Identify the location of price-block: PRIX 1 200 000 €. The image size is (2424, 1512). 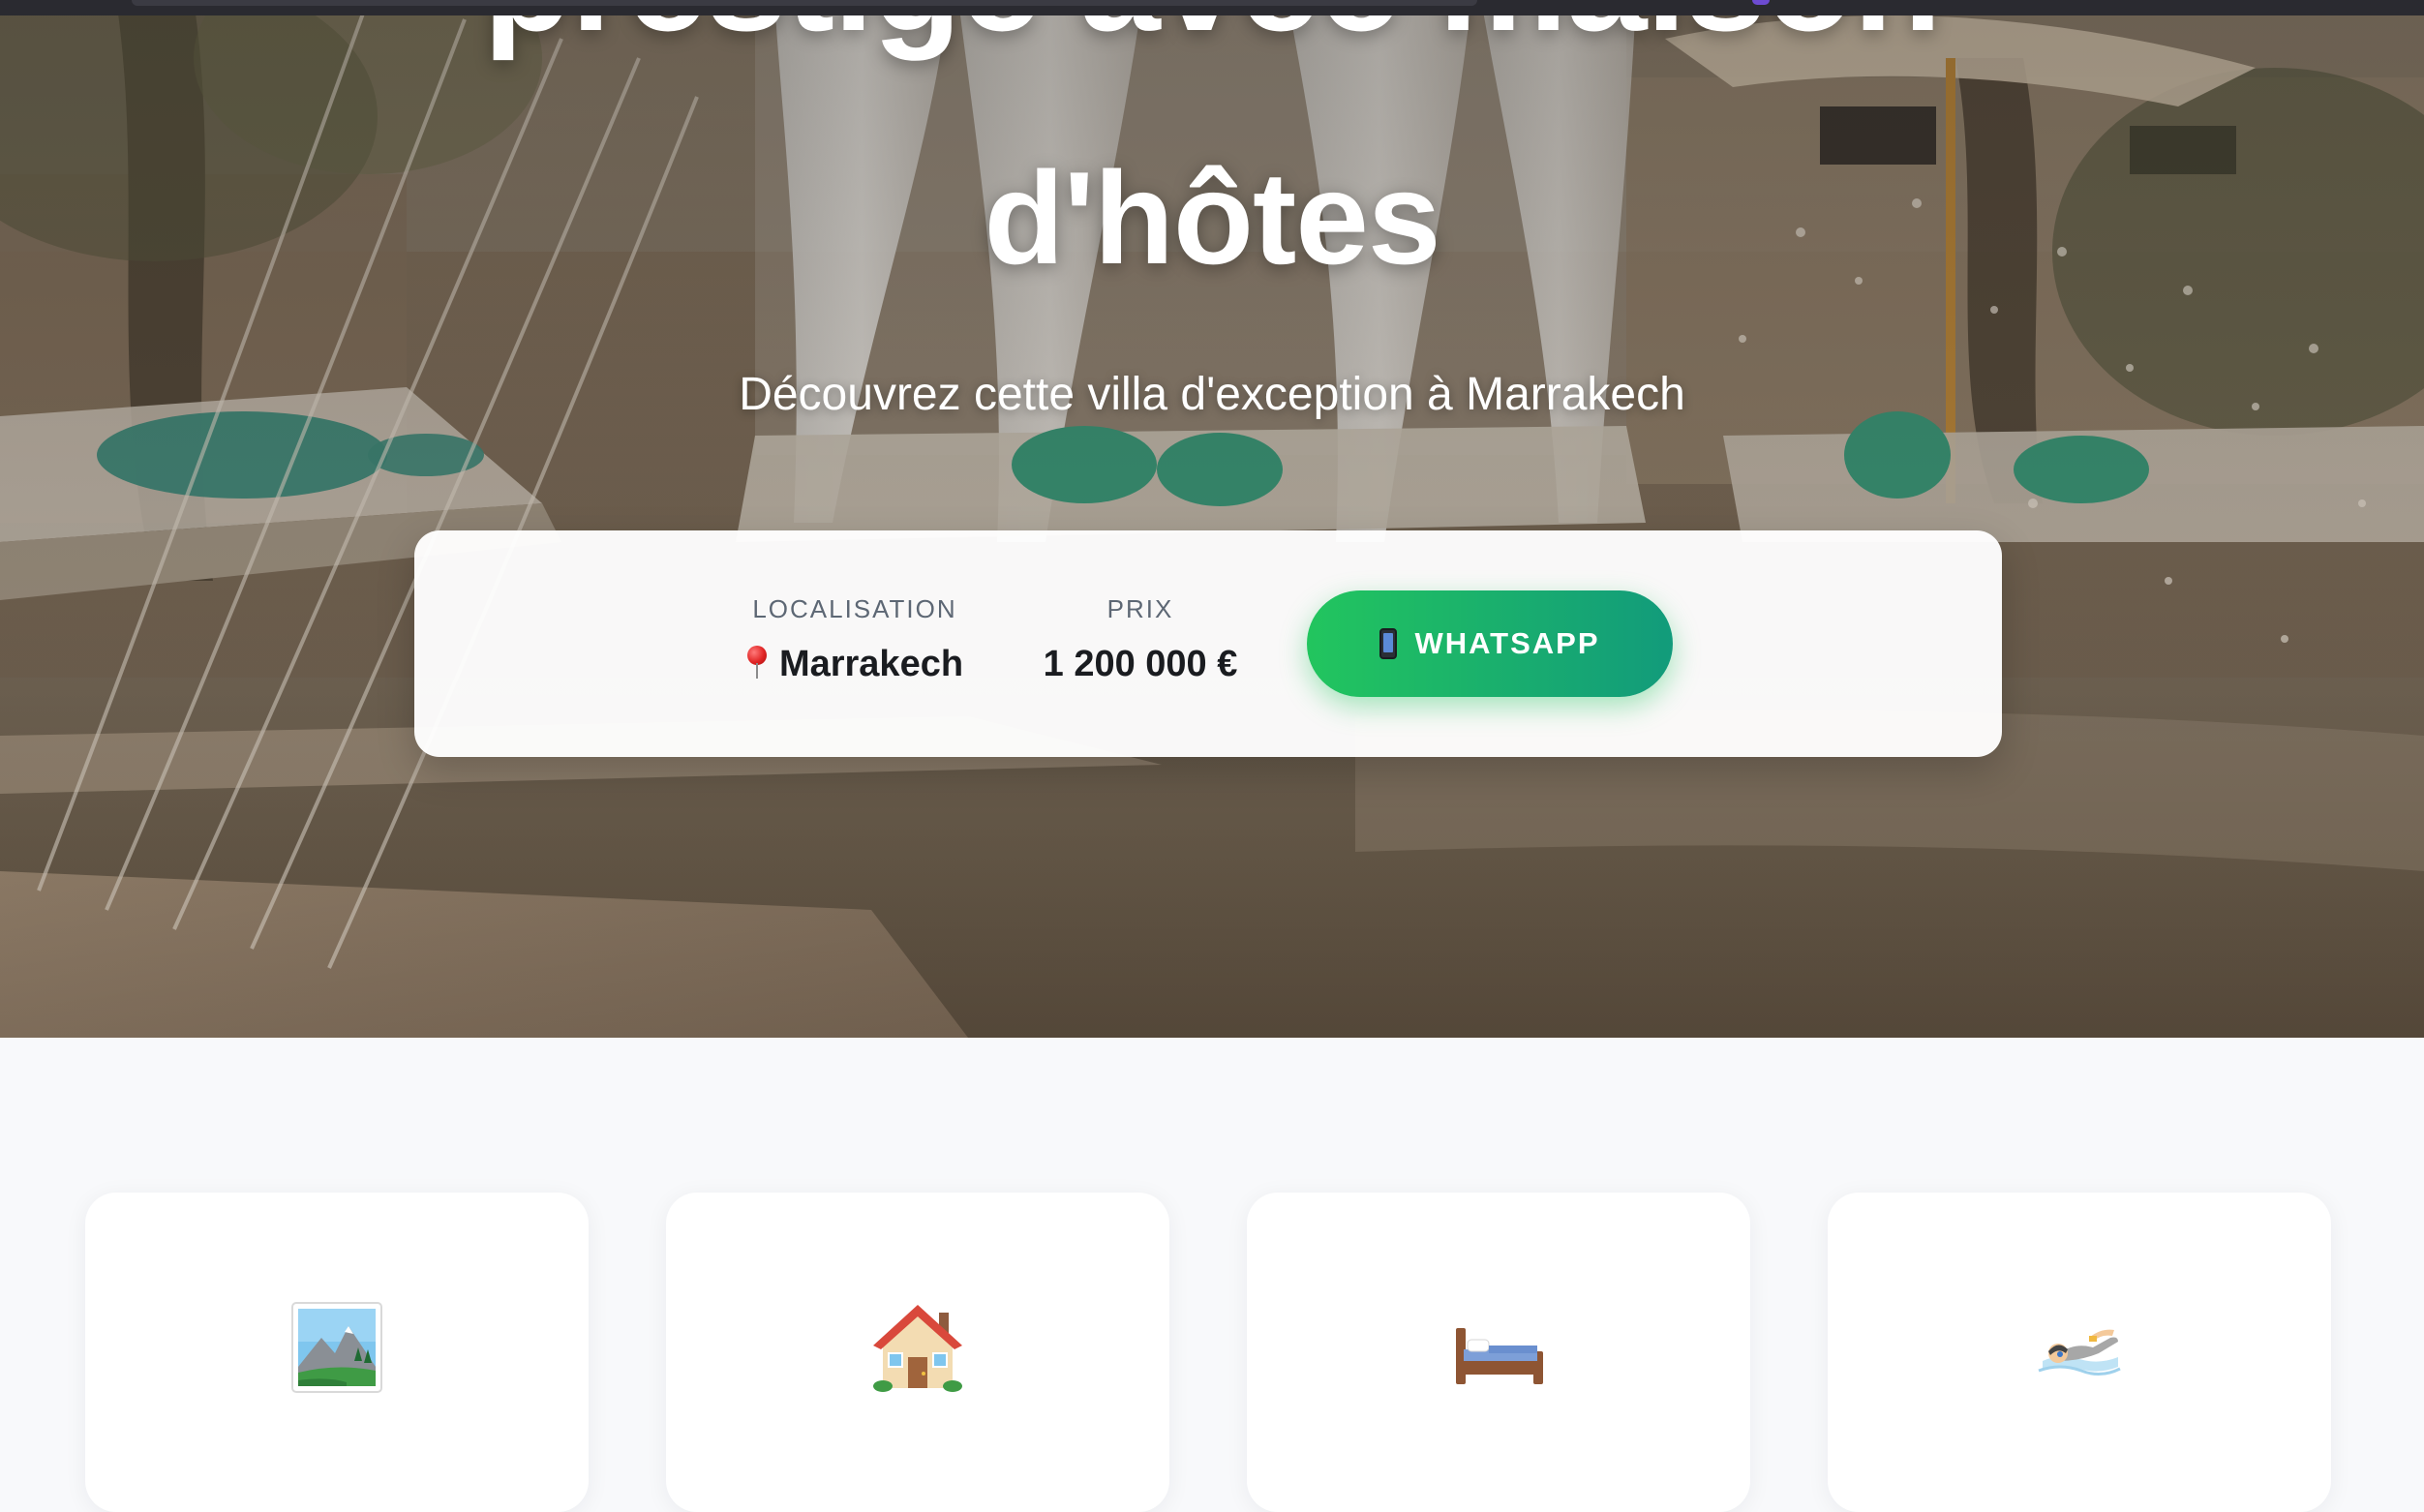
(1140, 639).